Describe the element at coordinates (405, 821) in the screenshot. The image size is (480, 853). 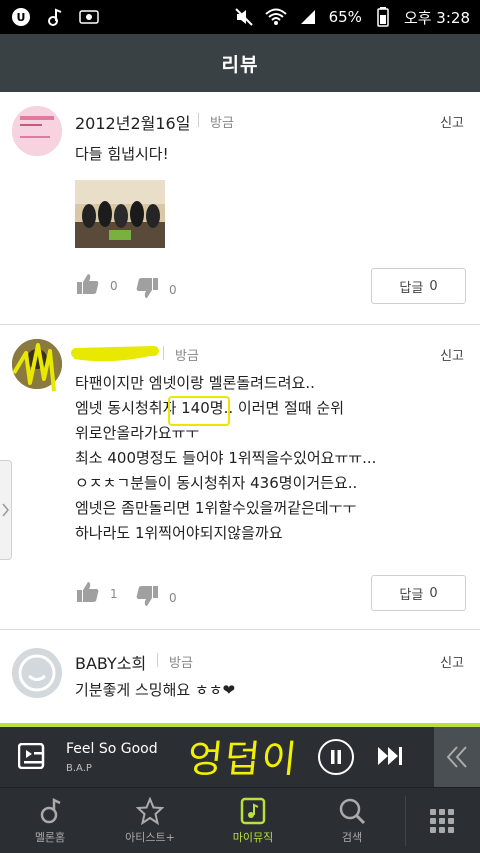
I see `nav-divider` at that location.